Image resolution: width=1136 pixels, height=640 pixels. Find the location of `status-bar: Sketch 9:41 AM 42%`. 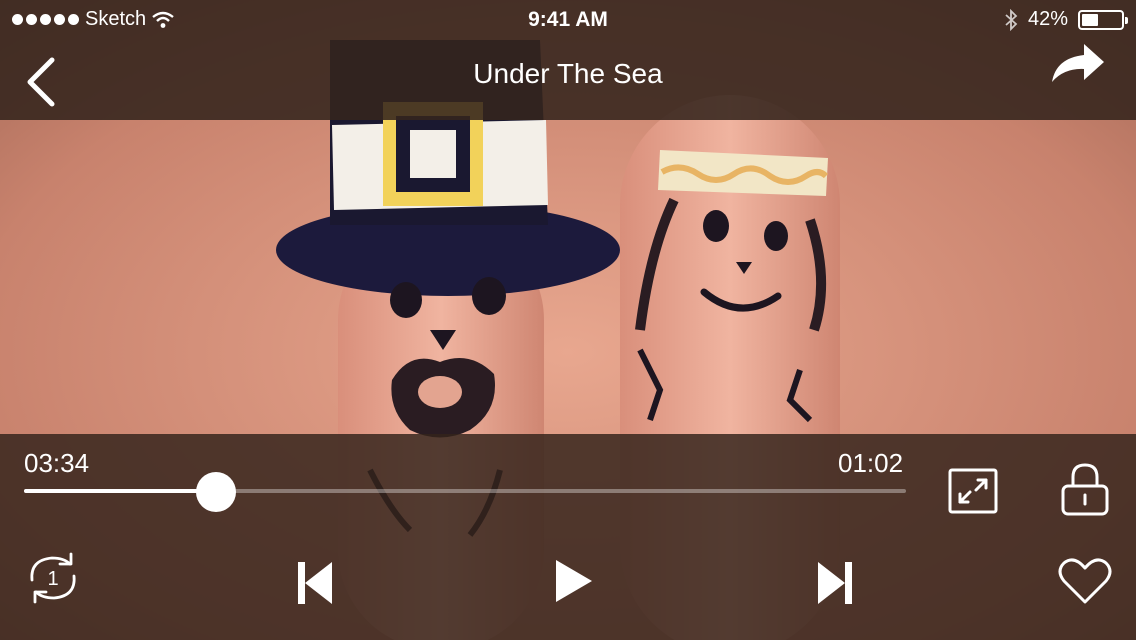

status-bar: Sketch 9:41 AM 42% is located at coordinates (568, 20).